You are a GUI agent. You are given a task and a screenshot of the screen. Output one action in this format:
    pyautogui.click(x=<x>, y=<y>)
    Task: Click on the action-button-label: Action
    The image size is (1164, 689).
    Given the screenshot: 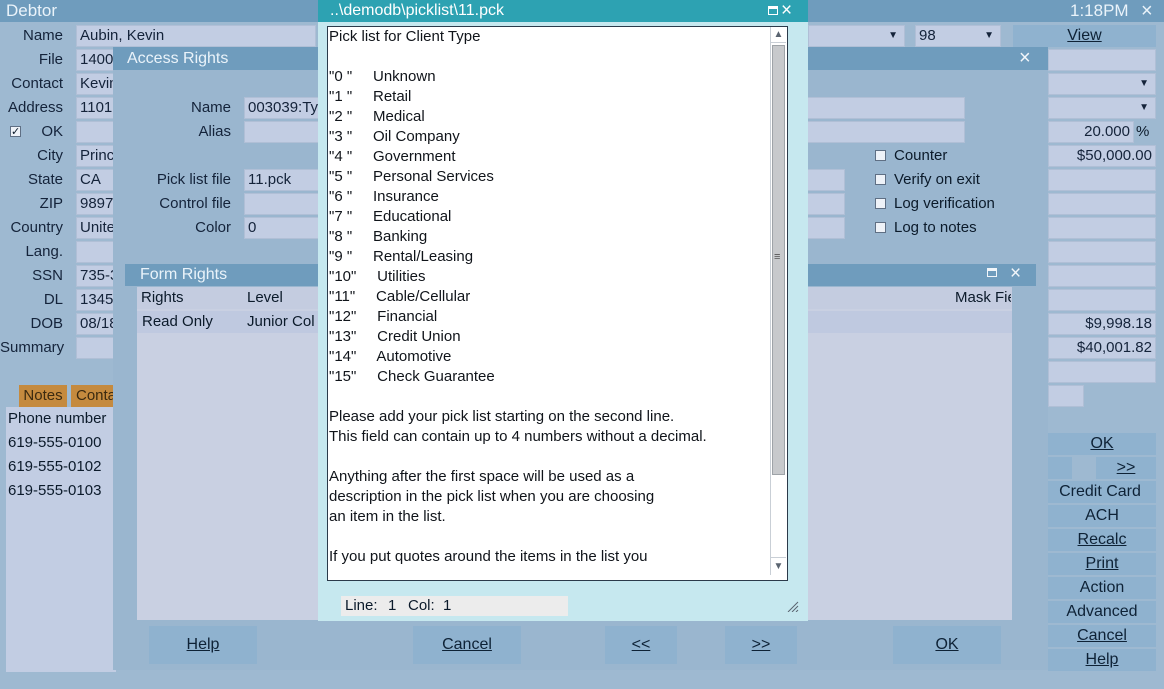 What is the action you would take?
    pyautogui.click(x=1102, y=587)
    